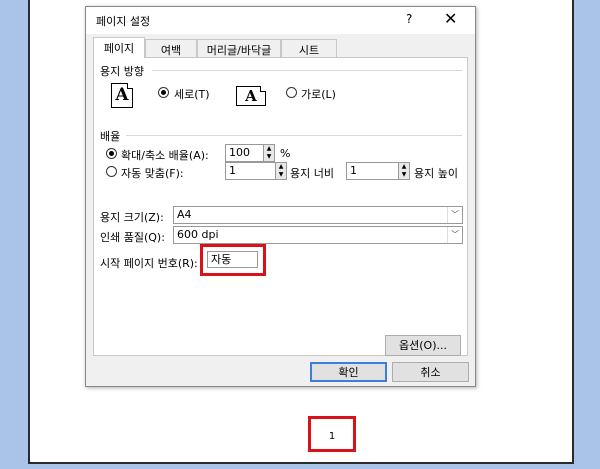 The image size is (600, 469). I want to click on paper-size-dropdown: A4 ﹀, so click(318, 215).